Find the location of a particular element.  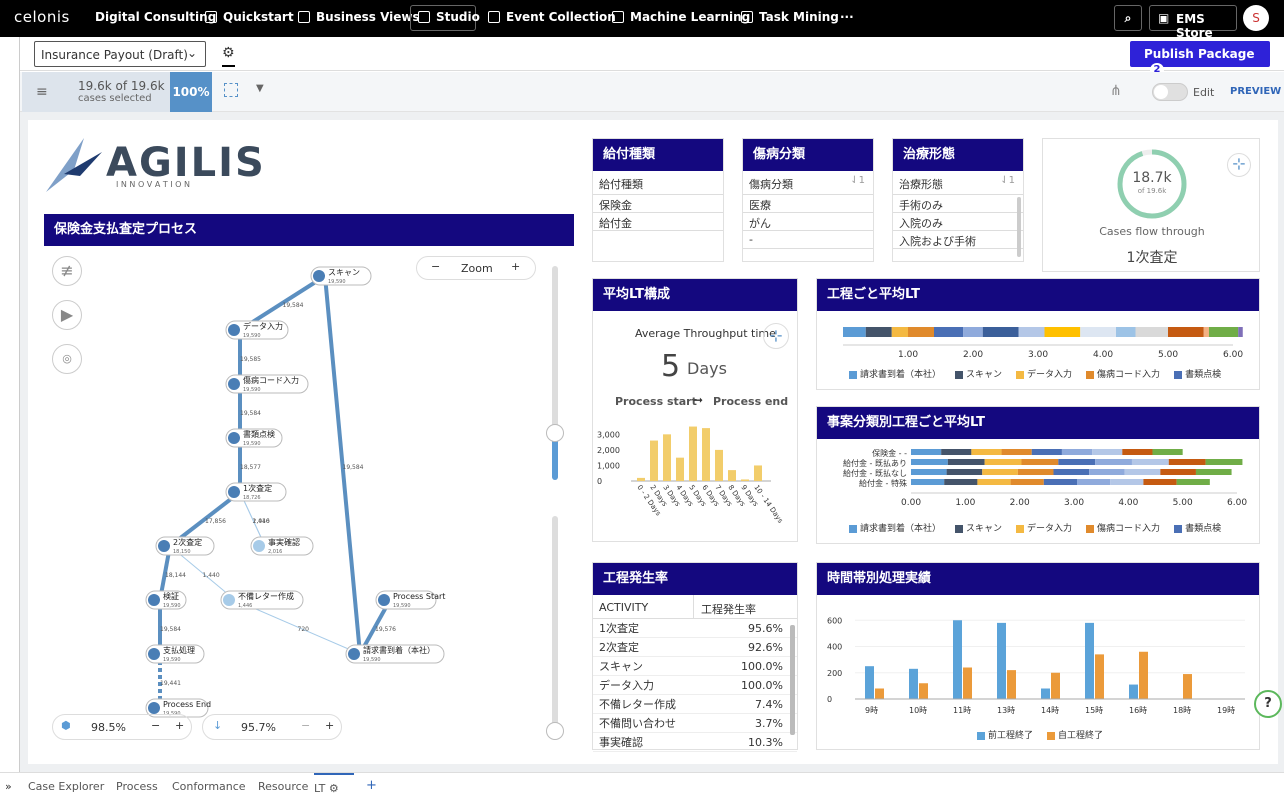

filter-item: - is located at coordinates (808, 240).